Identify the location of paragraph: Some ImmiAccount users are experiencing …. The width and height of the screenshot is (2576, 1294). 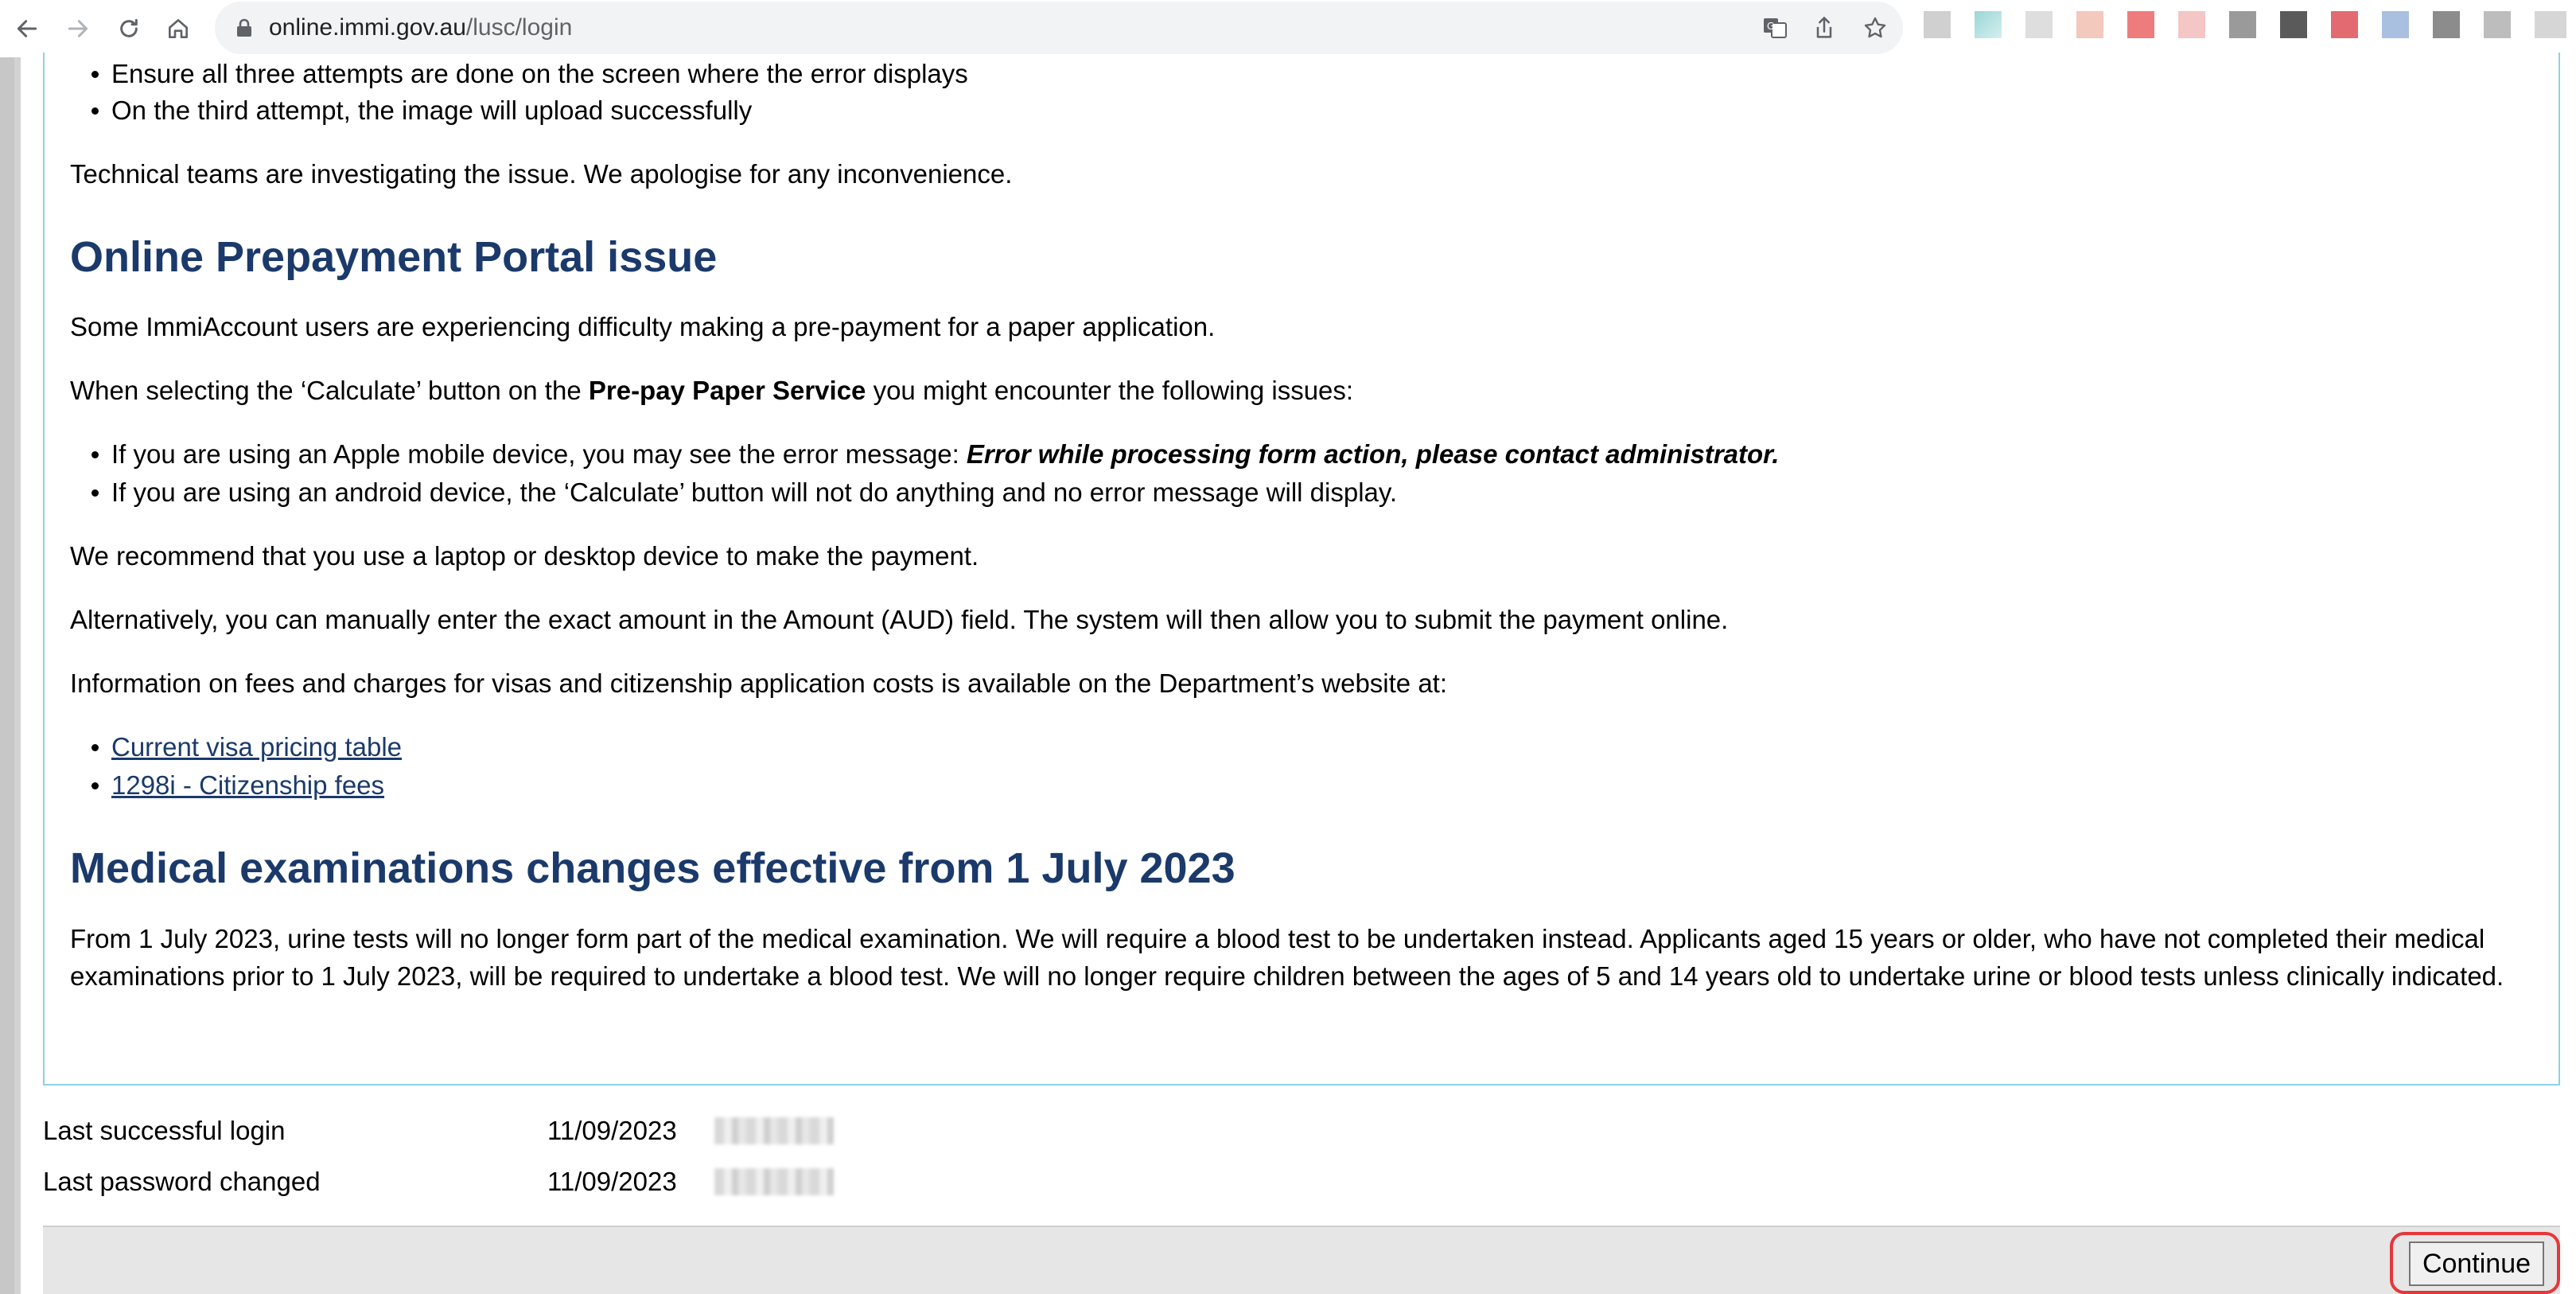
(643, 326).